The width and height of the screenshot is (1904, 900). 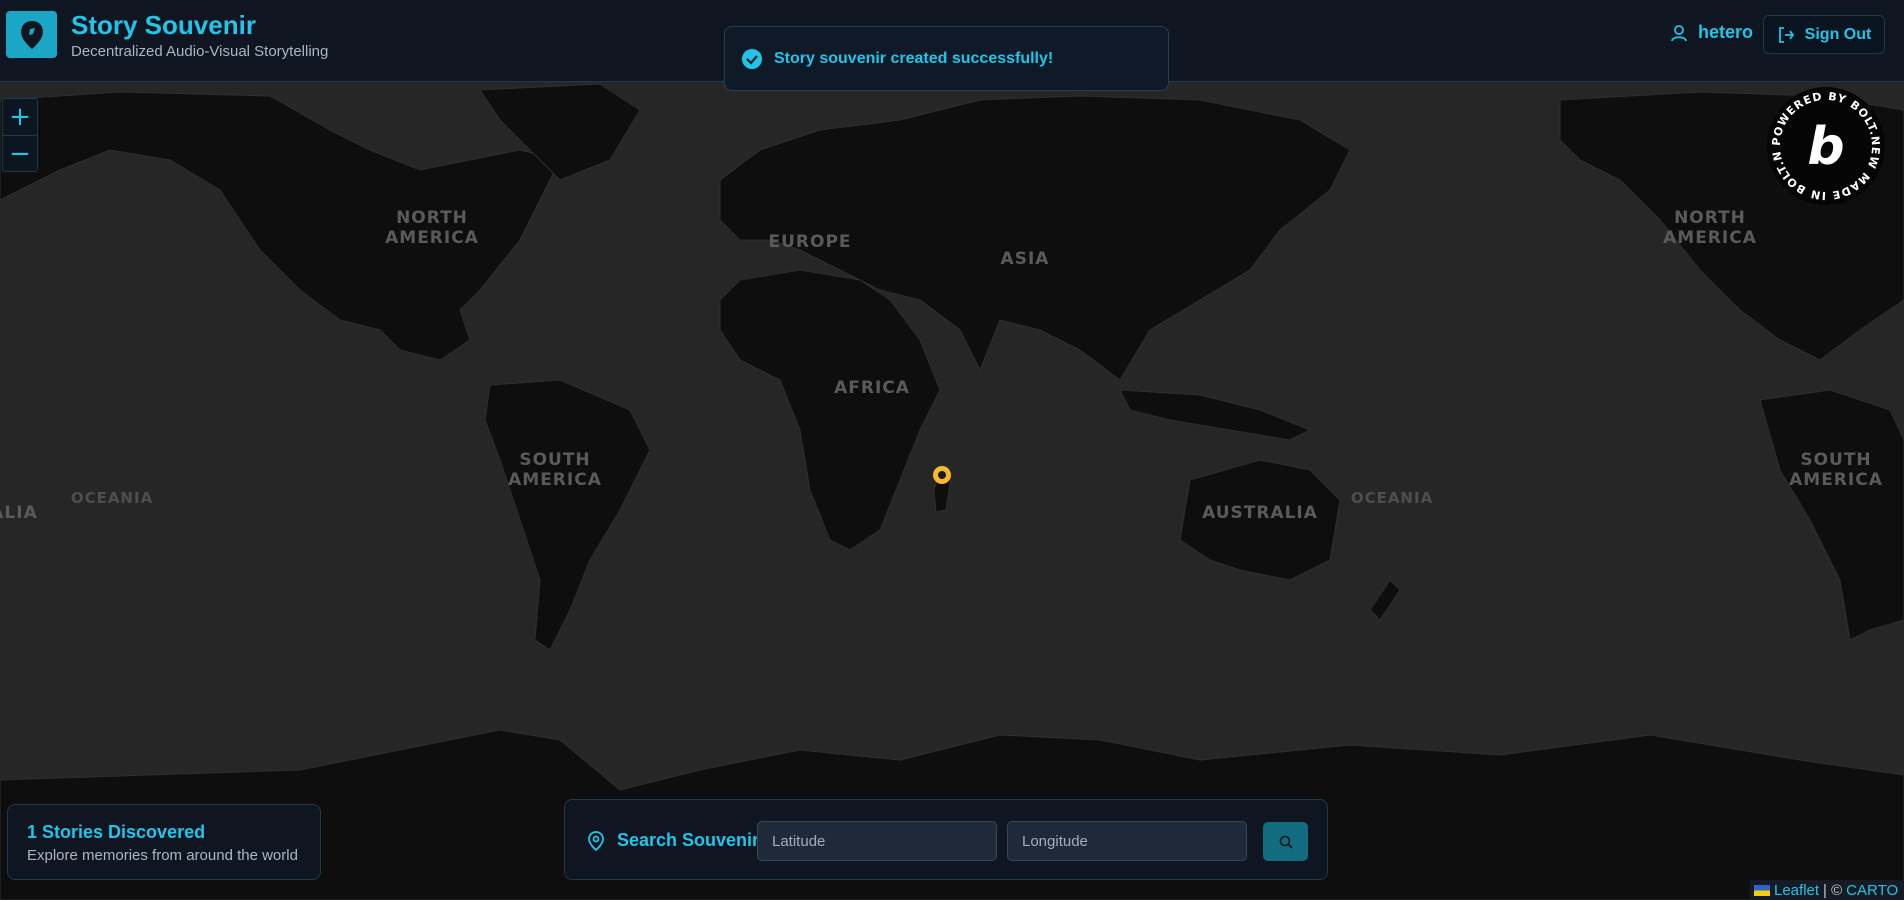 I want to click on success-toast: Story souvenir created successfully!, so click(x=946, y=58).